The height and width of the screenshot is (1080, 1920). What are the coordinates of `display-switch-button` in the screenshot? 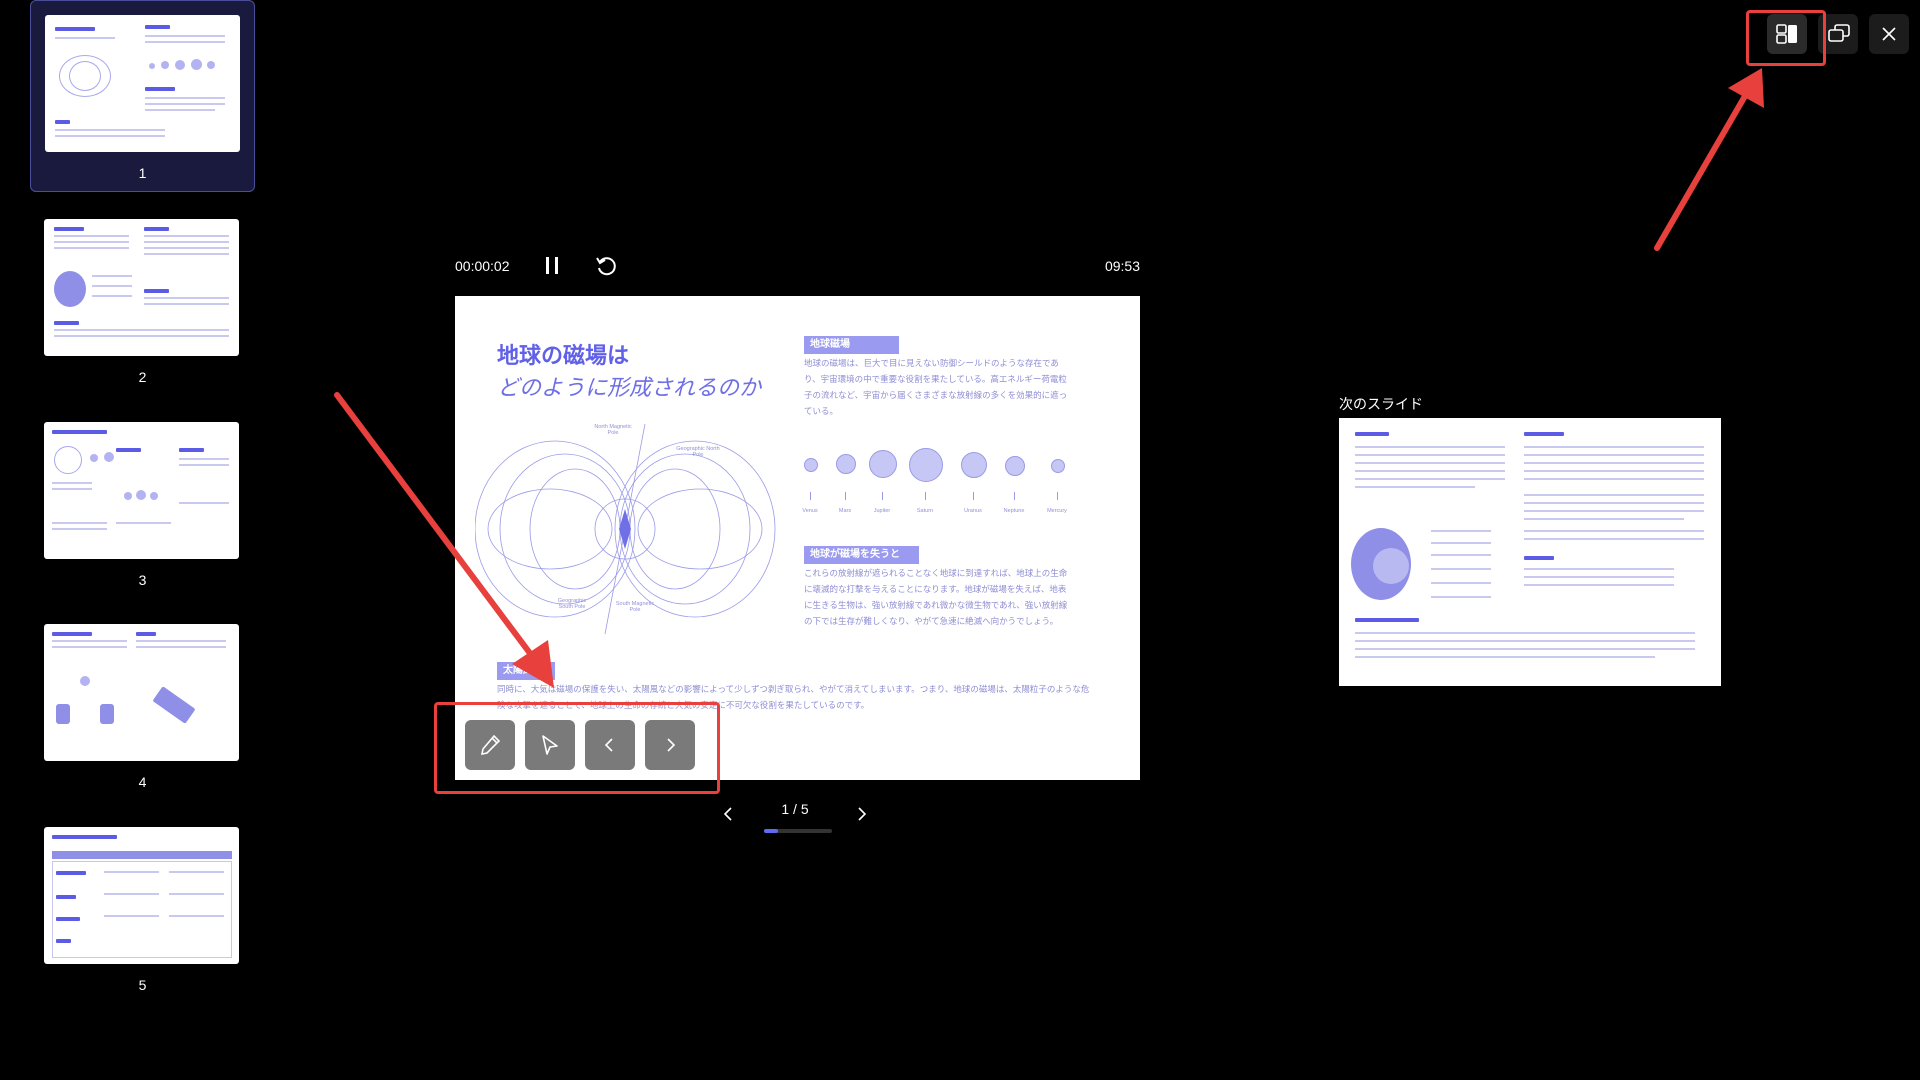 It's located at (1838, 34).